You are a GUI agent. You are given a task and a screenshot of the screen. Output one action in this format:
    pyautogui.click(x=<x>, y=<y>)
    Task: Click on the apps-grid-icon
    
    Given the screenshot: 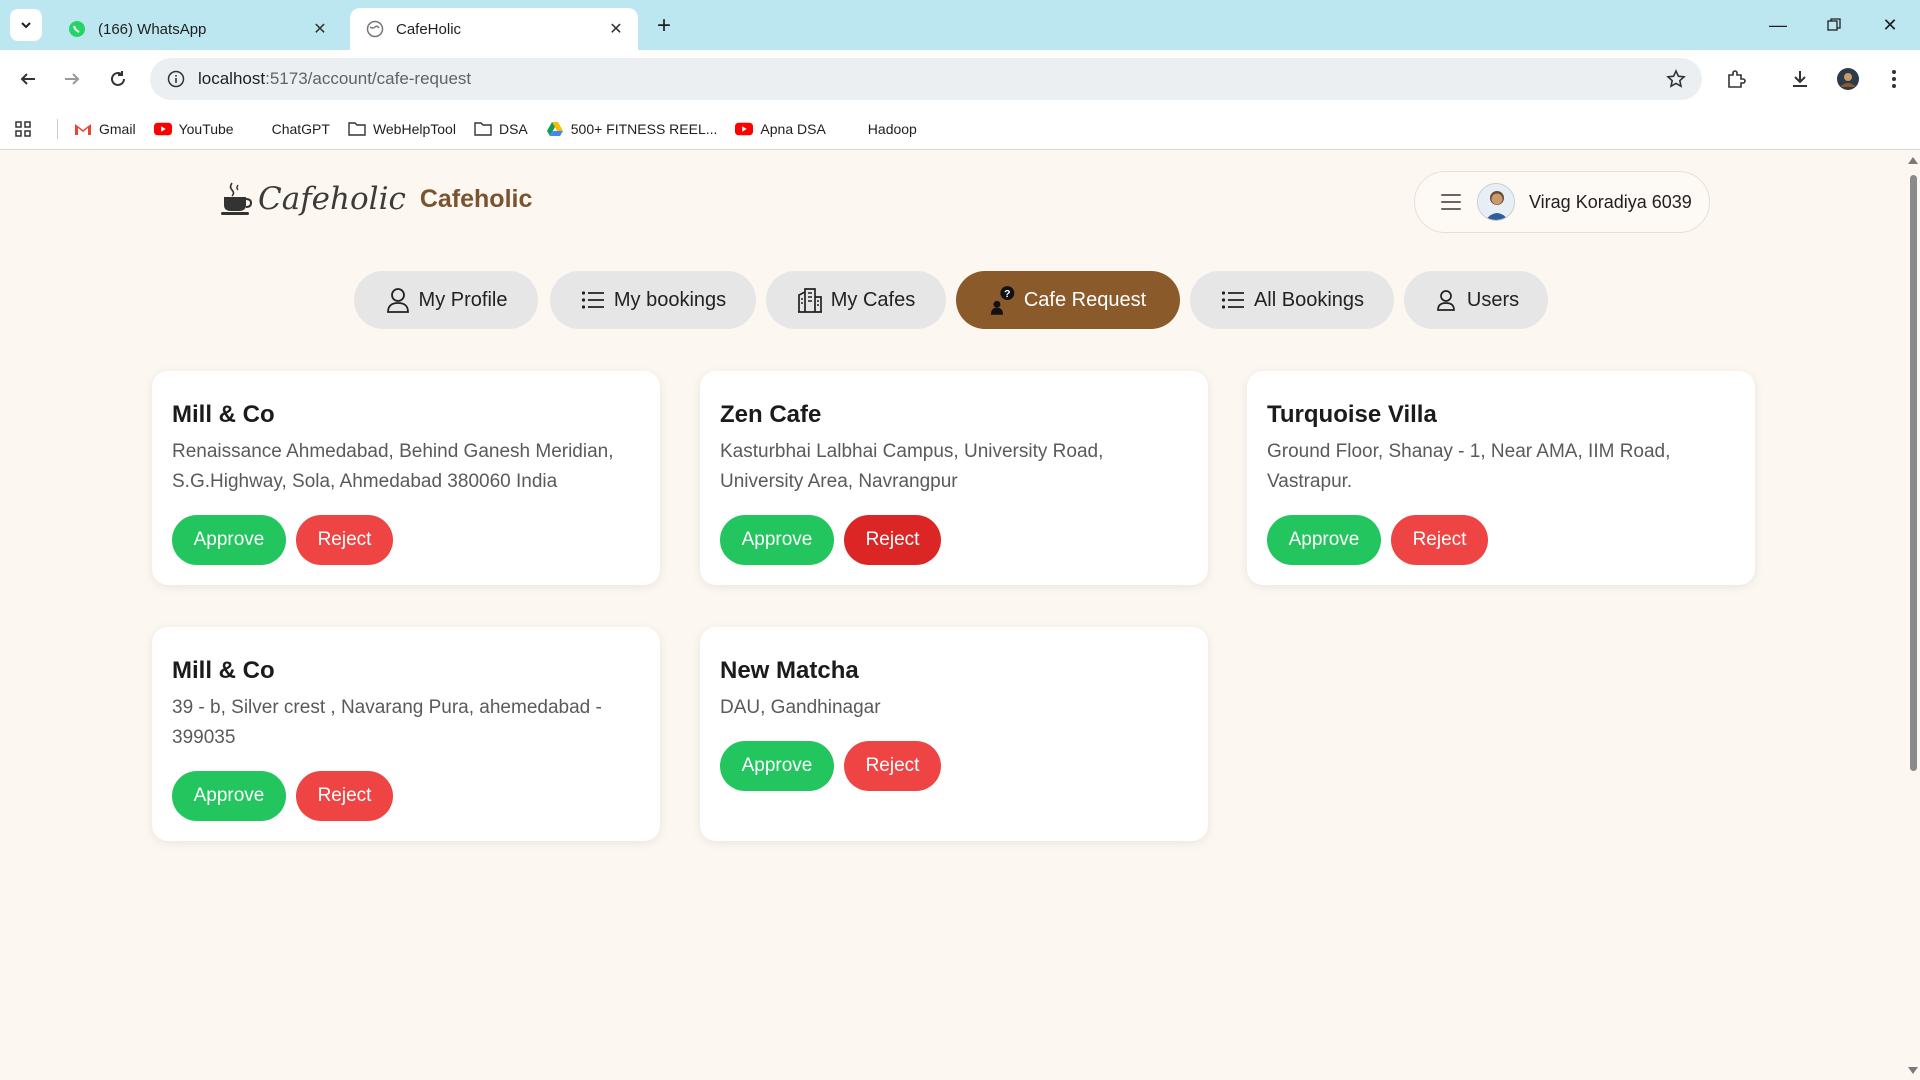 What is the action you would take?
    pyautogui.click(x=23, y=129)
    